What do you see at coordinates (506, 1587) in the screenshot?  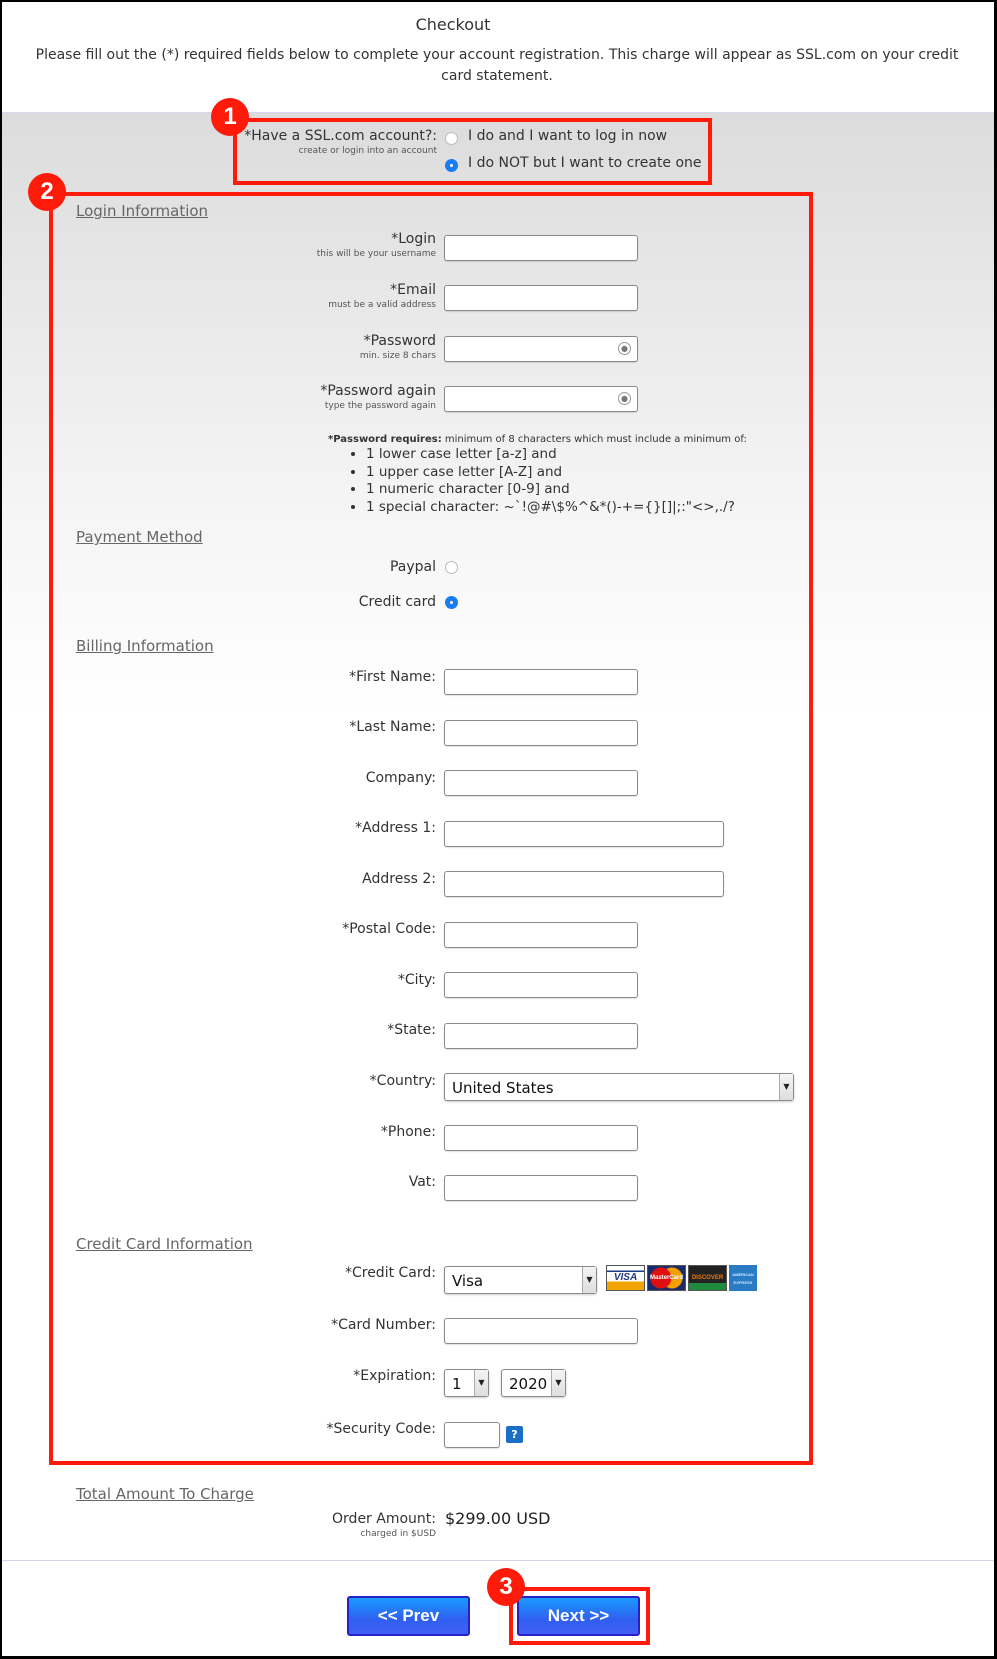 I see `annotation-badge-3: 3` at bounding box center [506, 1587].